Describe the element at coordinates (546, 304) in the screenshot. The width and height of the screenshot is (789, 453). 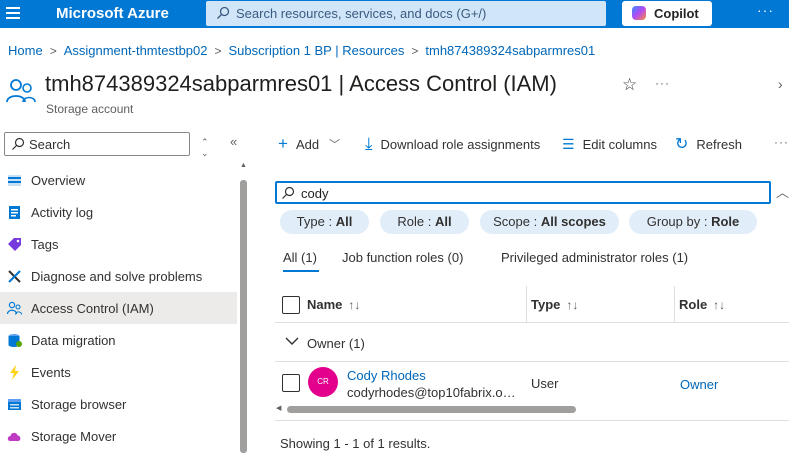
I see `column-label: Type` at that location.